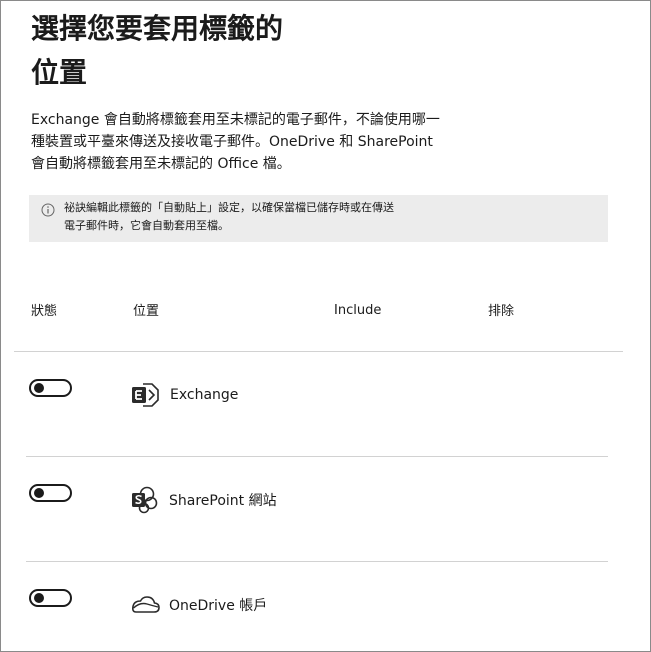  What do you see at coordinates (44, 311) in the screenshot?
I see `column-header-status: 狀態` at bounding box center [44, 311].